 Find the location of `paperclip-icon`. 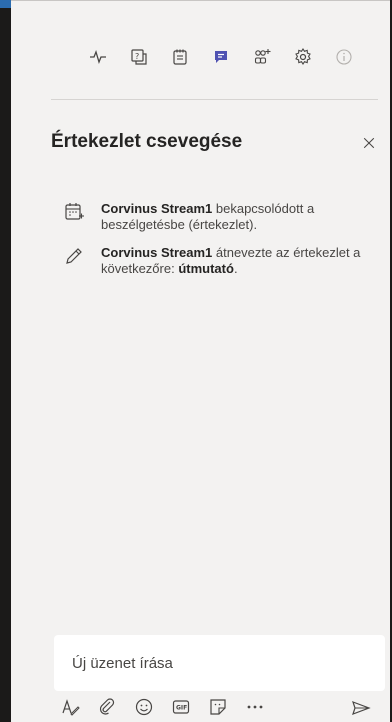

paperclip-icon is located at coordinates (107, 706).